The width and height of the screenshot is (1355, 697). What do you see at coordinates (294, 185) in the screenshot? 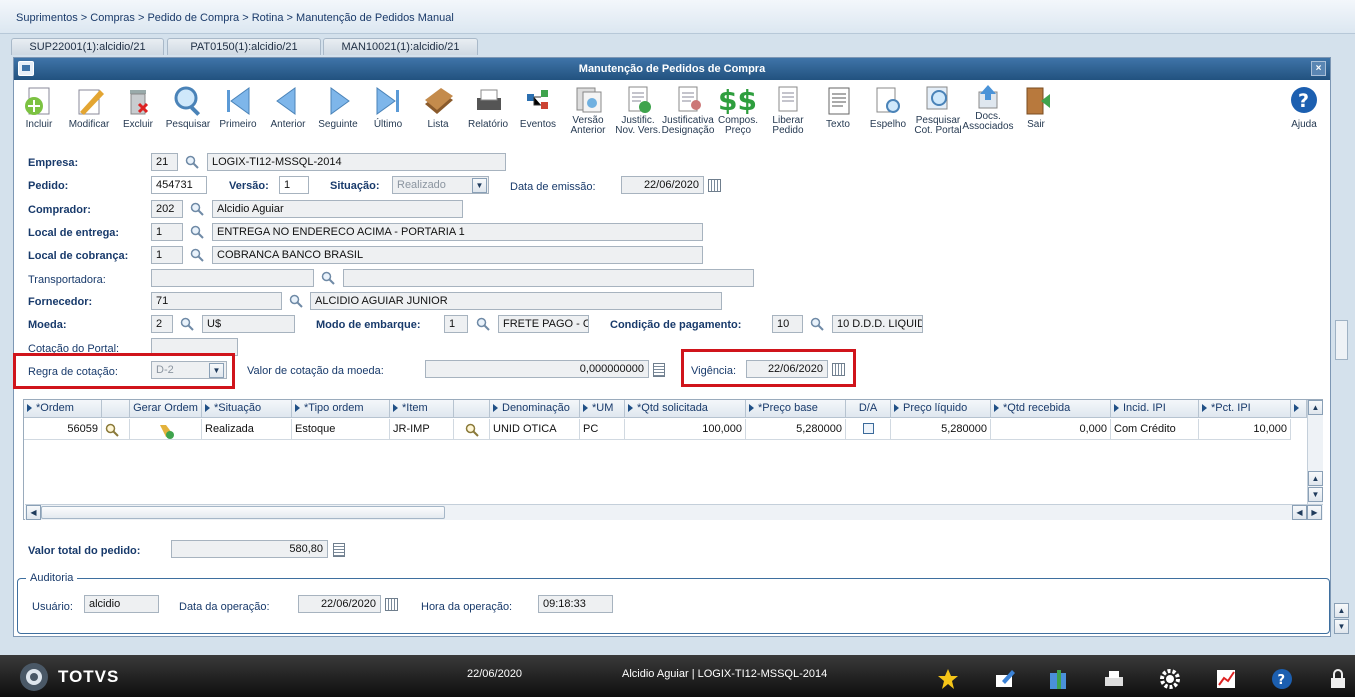
I see `versao-field: 1` at bounding box center [294, 185].